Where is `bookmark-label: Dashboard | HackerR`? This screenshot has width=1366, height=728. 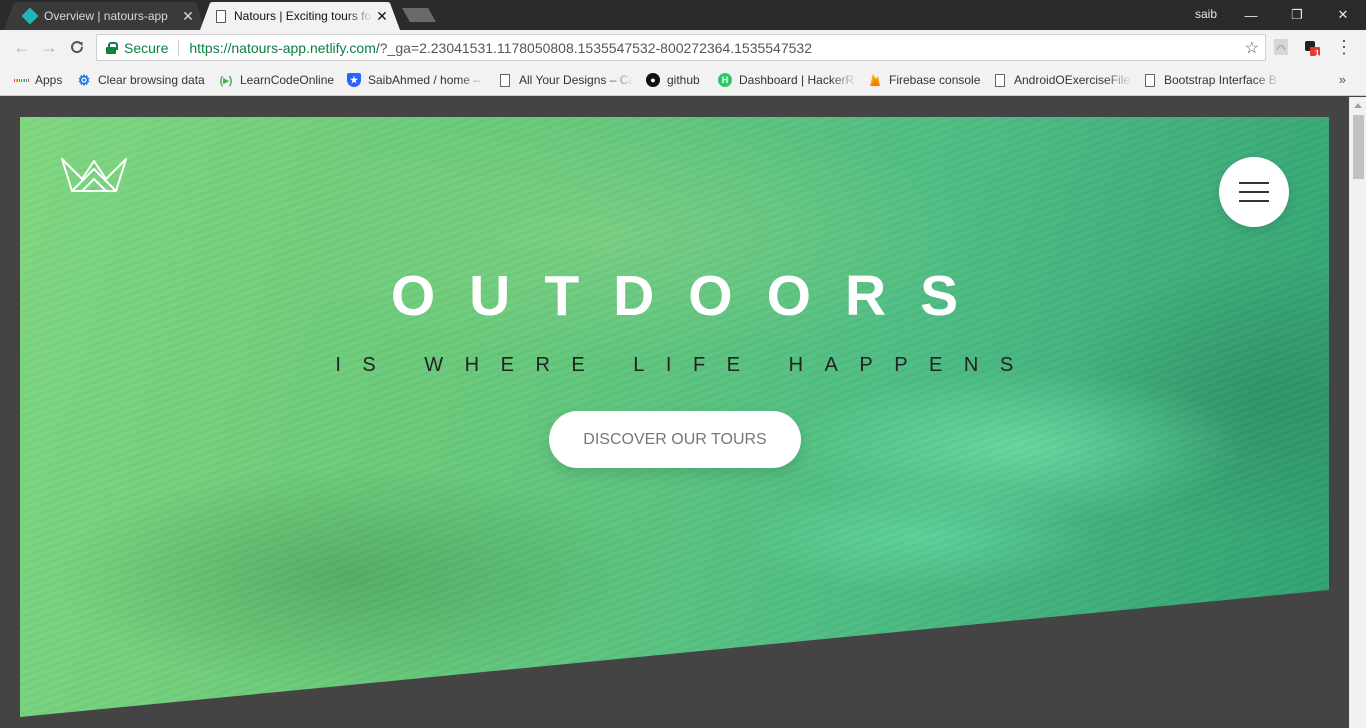
bookmark-label: Dashboard | HackerR is located at coordinates (797, 80).